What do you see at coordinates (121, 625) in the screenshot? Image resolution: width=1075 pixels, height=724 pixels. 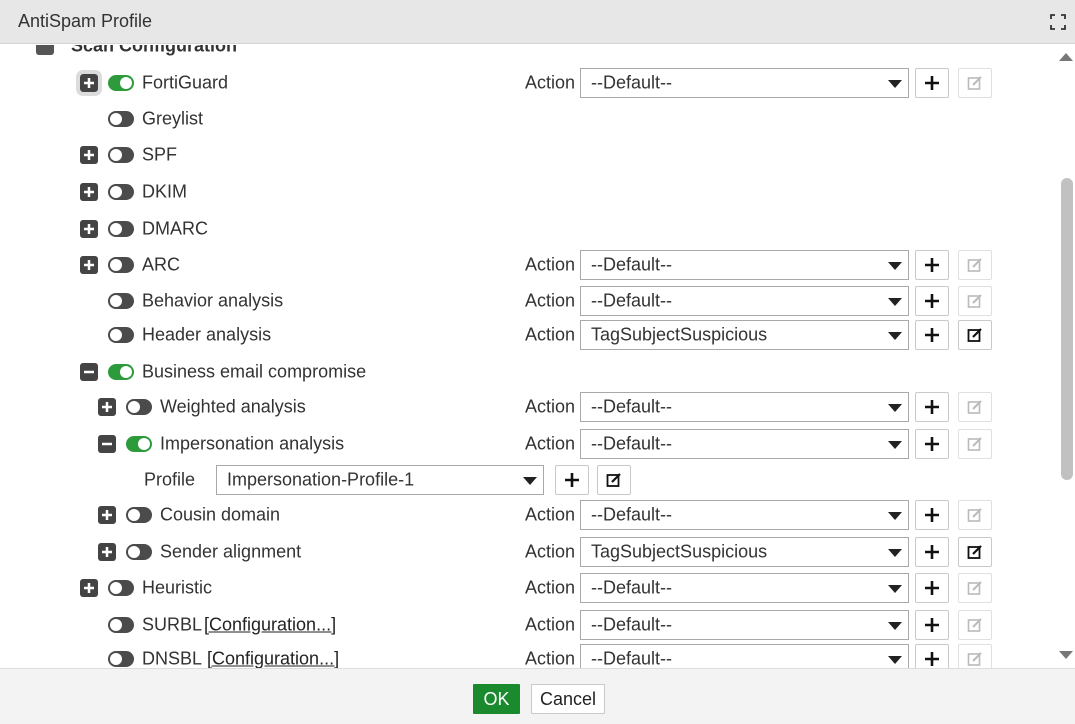 I see `surbl-toggle` at bounding box center [121, 625].